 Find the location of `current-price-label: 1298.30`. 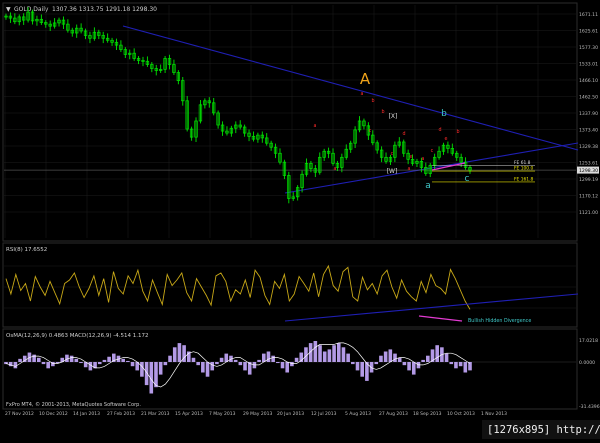

current-price-label: 1298.30 is located at coordinates (588, 171).